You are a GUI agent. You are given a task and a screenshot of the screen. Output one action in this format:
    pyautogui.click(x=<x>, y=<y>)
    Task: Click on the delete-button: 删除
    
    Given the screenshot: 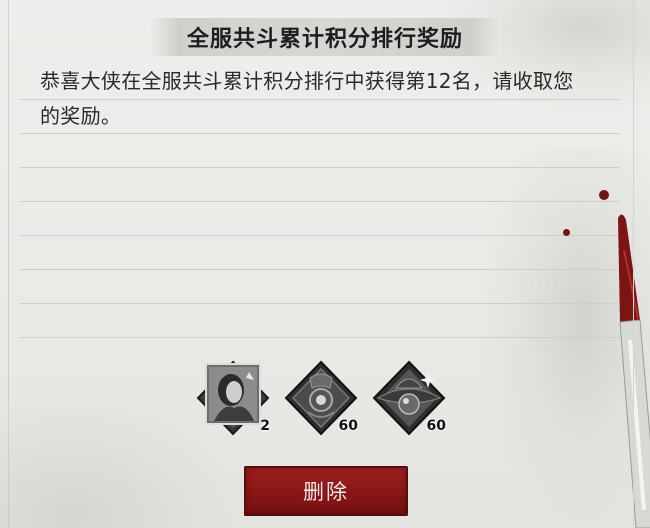 What is the action you would take?
    pyautogui.click(x=326, y=491)
    